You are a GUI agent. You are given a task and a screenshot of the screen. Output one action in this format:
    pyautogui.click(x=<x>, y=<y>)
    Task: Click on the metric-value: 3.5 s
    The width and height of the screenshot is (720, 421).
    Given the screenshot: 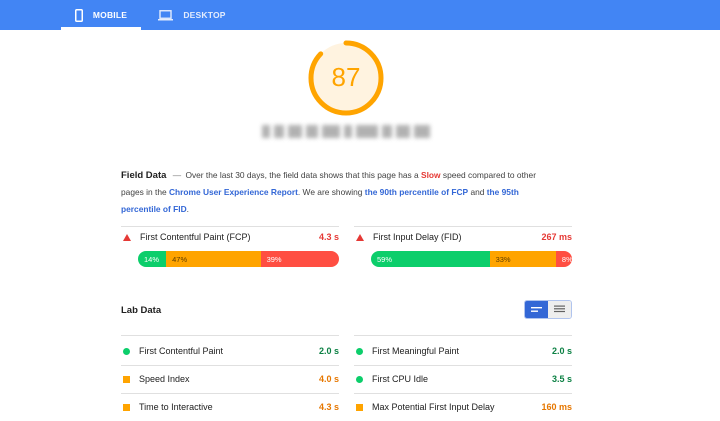 What is the action you would take?
    pyautogui.click(x=561, y=379)
    